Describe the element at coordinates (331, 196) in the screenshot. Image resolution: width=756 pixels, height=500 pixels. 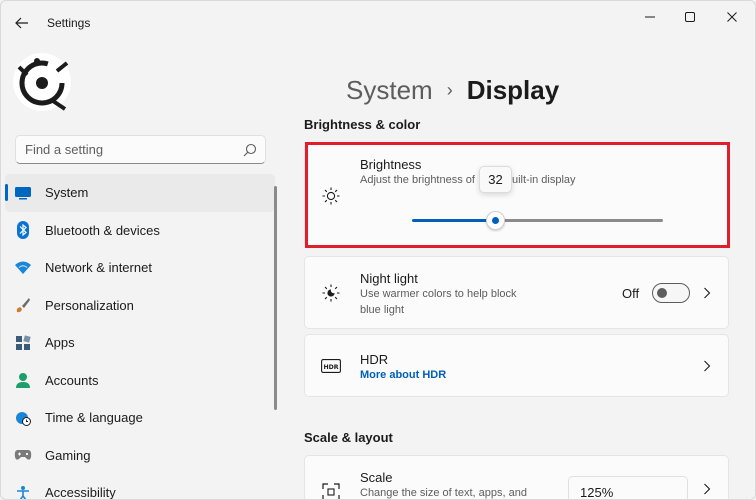
I see `brightness-icon` at that location.